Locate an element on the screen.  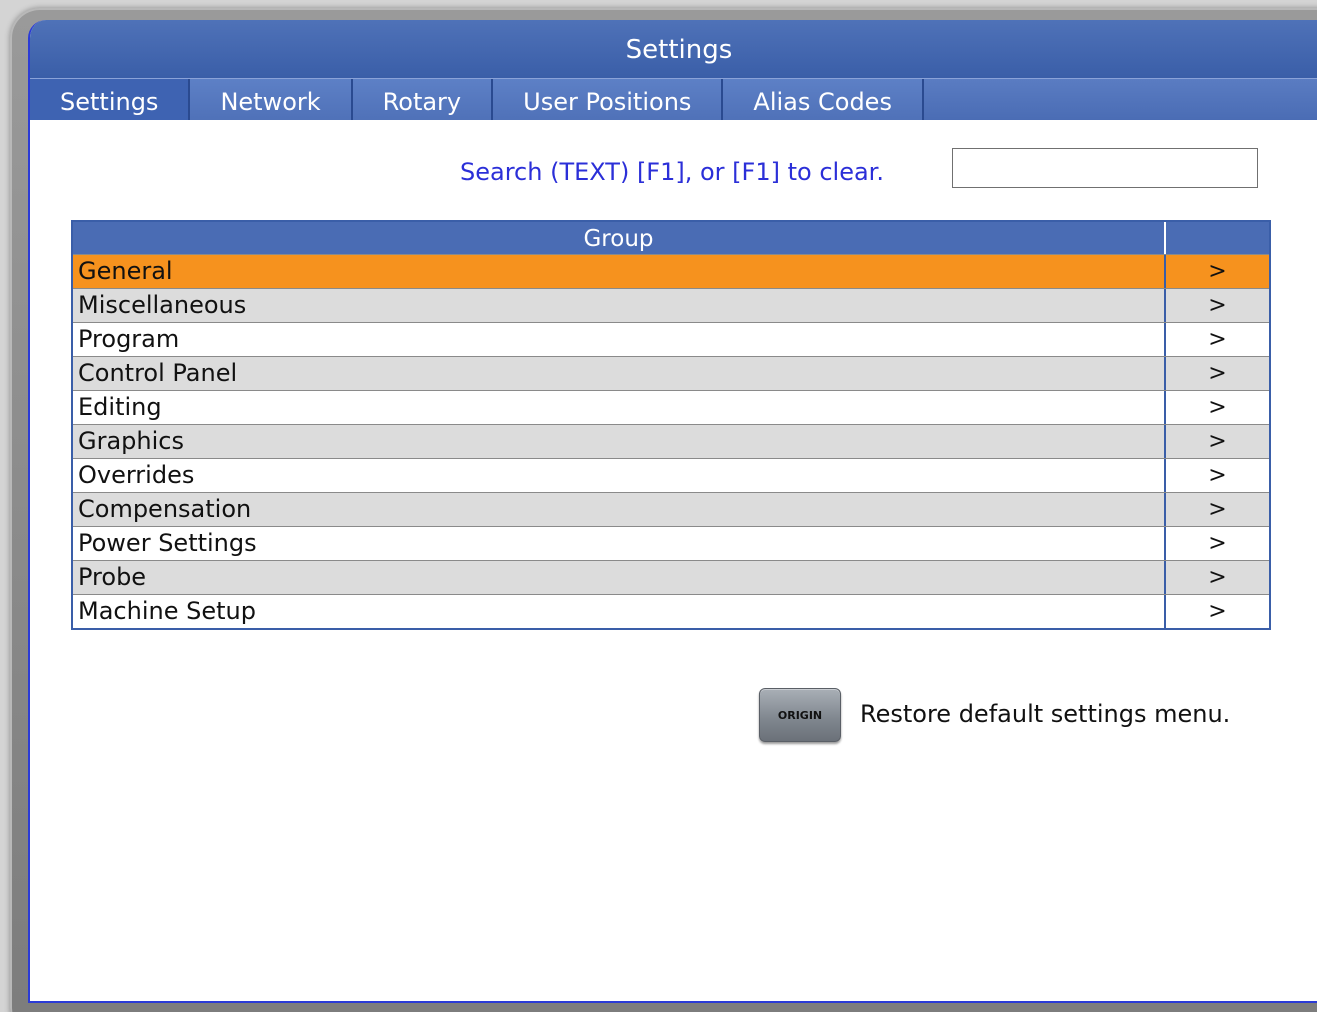
group-name: Editing is located at coordinates (619, 407).